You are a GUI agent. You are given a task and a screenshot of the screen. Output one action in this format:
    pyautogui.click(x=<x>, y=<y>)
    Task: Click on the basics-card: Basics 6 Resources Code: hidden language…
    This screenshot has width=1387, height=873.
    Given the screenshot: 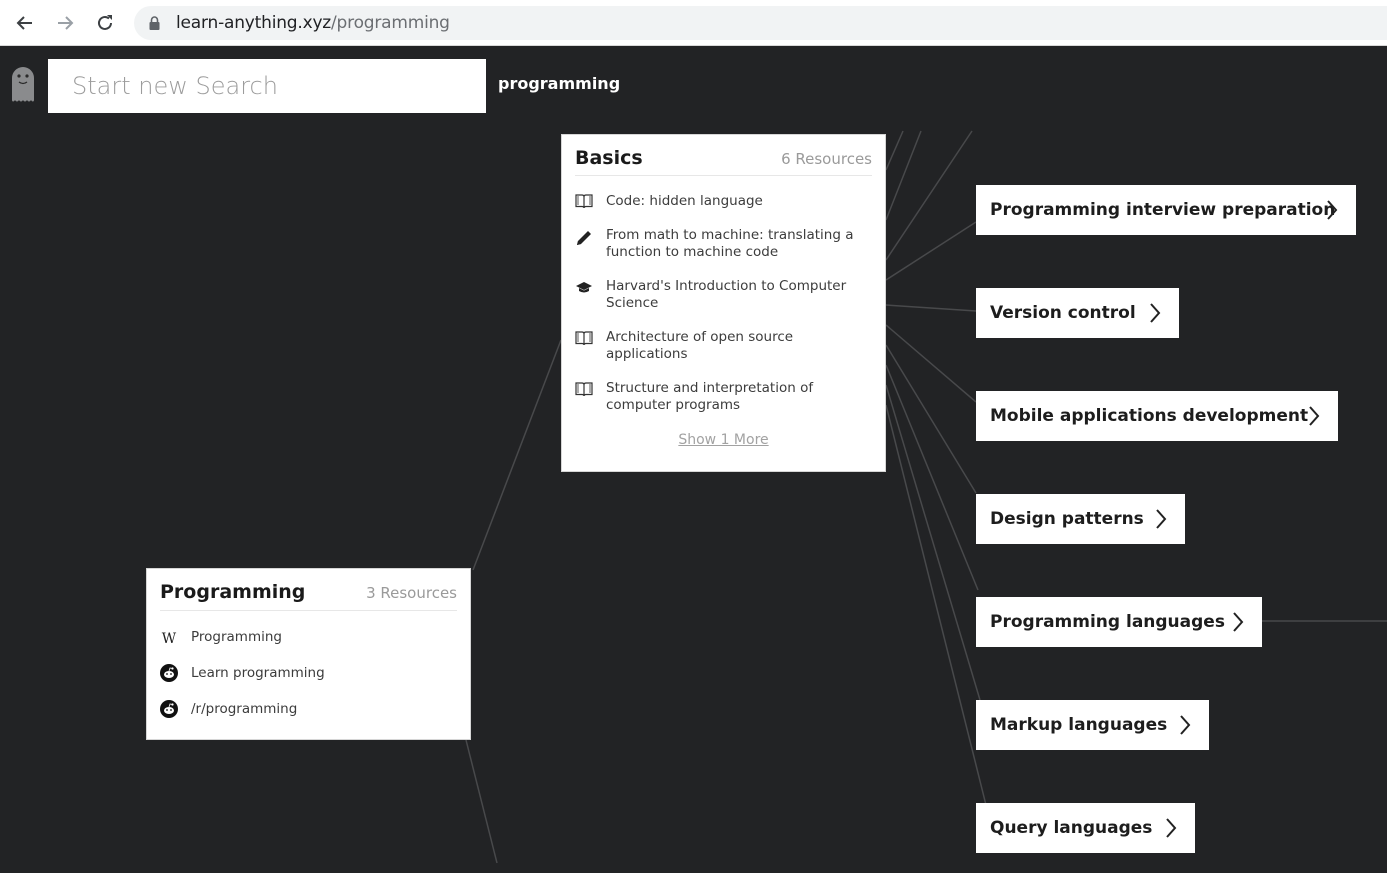 What is the action you would take?
    pyautogui.click(x=723, y=303)
    